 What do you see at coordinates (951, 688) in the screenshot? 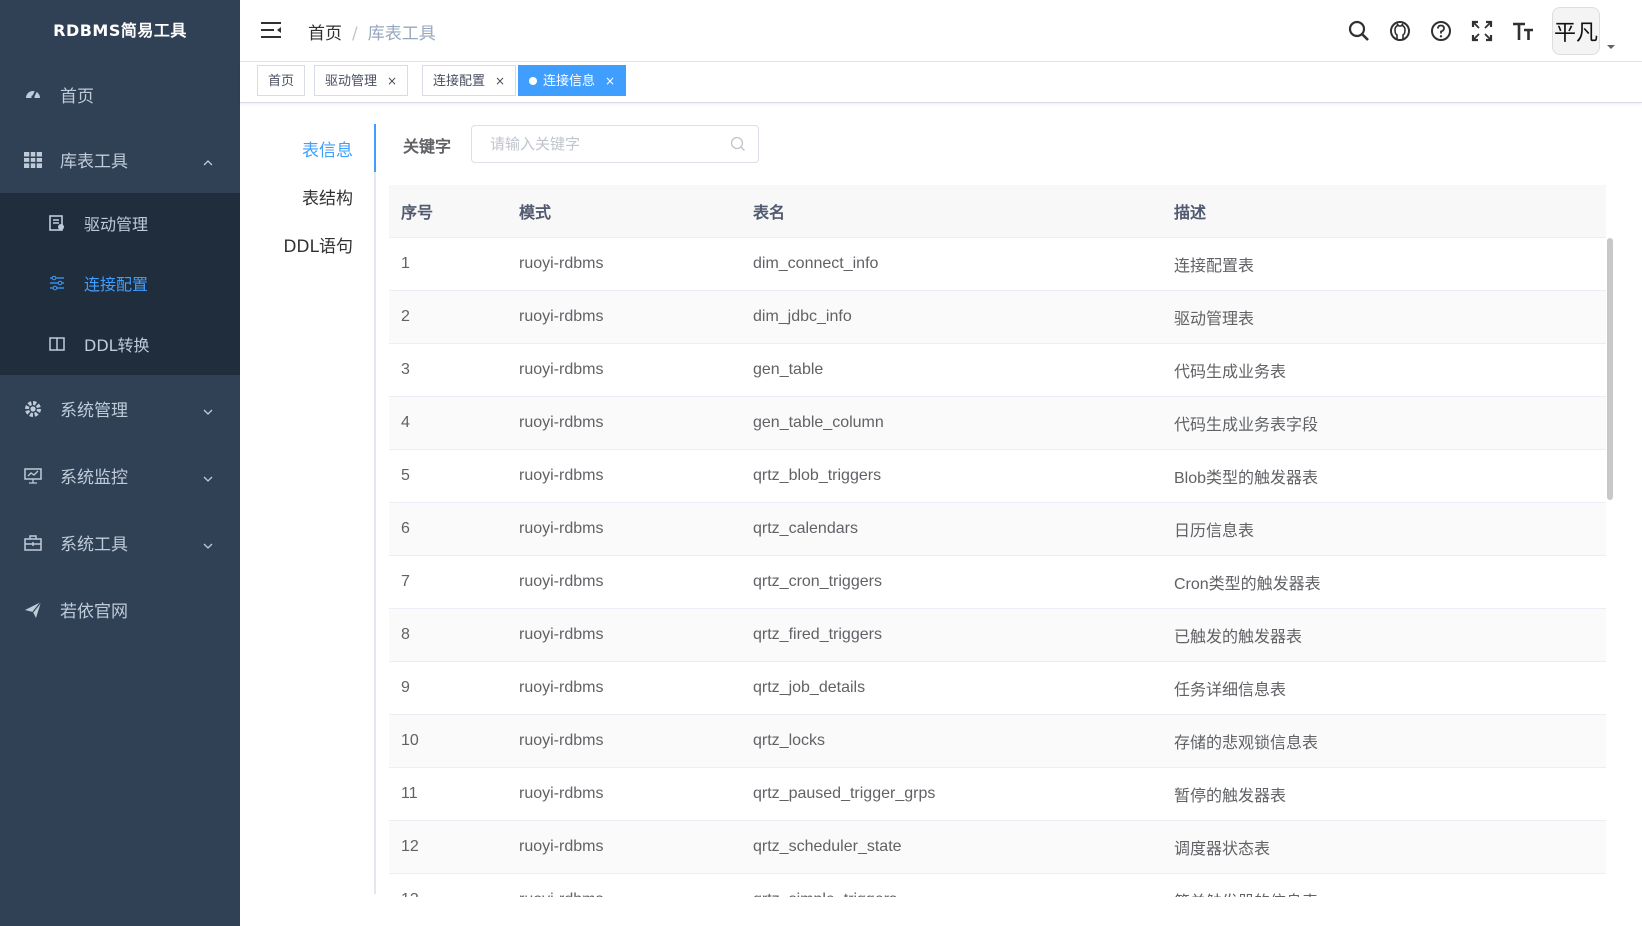
I see `cell-table-name: qrtz_job_details` at bounding box center [951, 688].